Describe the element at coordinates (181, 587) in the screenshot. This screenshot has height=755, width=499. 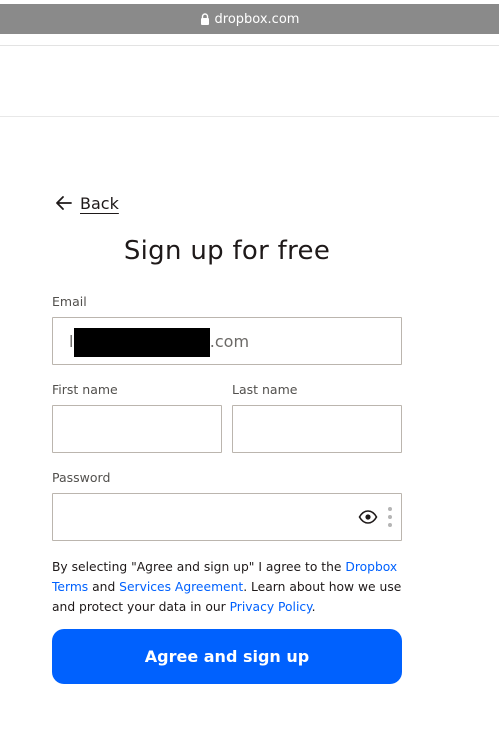
I see `services-agreement-link: Services Agreement` at that location.